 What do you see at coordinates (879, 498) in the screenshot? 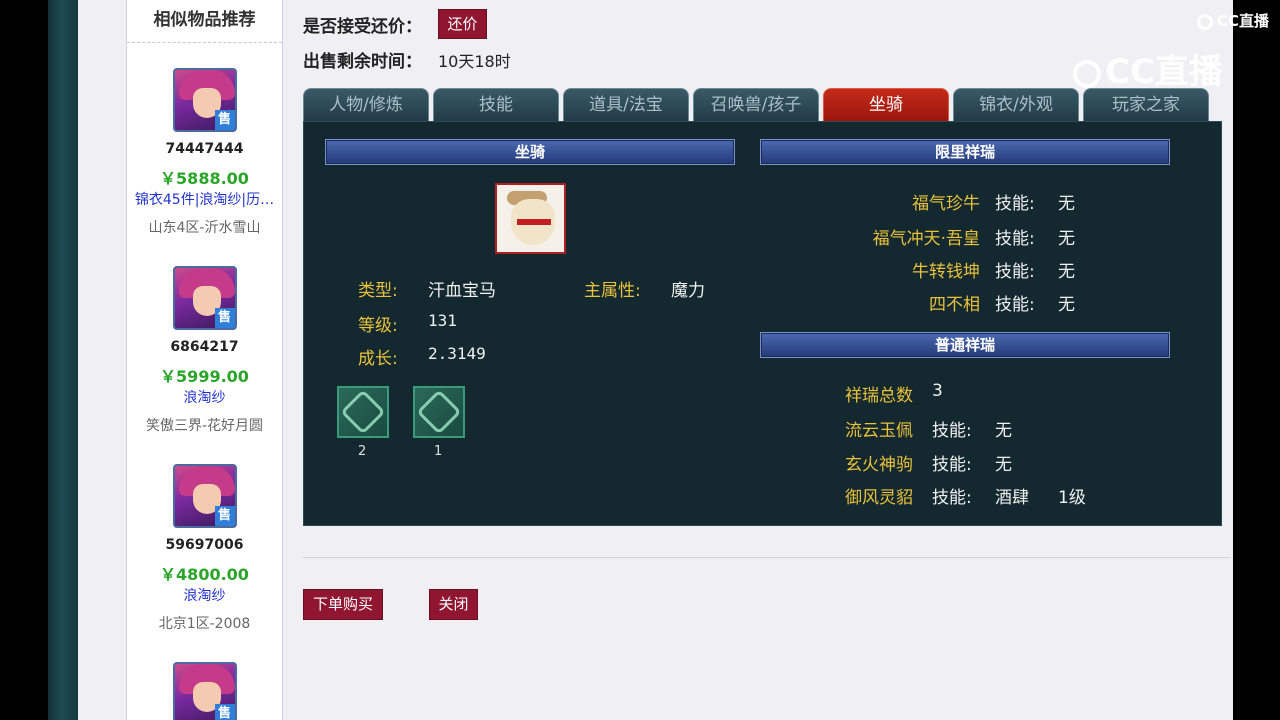
I see `normal-item-name: 御风灵貂` at bounding box center [879, 498].